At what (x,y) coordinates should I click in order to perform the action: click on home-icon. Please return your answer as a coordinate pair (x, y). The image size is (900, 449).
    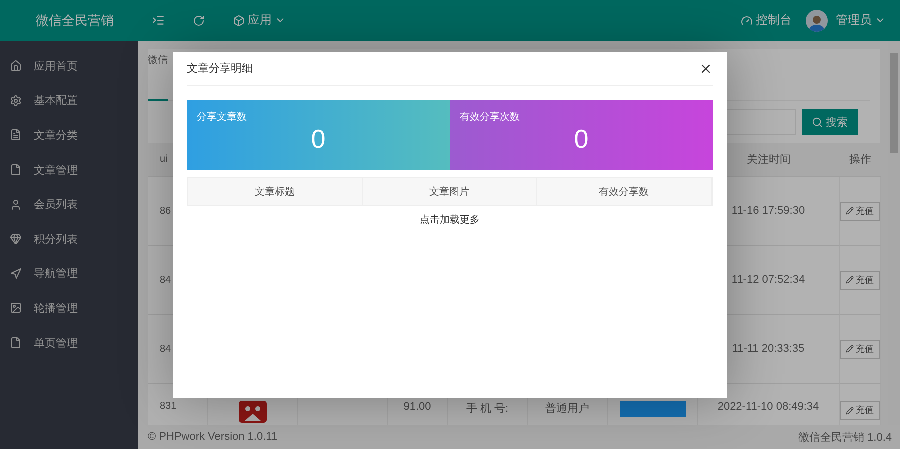
    Looking at the image, I should click on (16, 66).